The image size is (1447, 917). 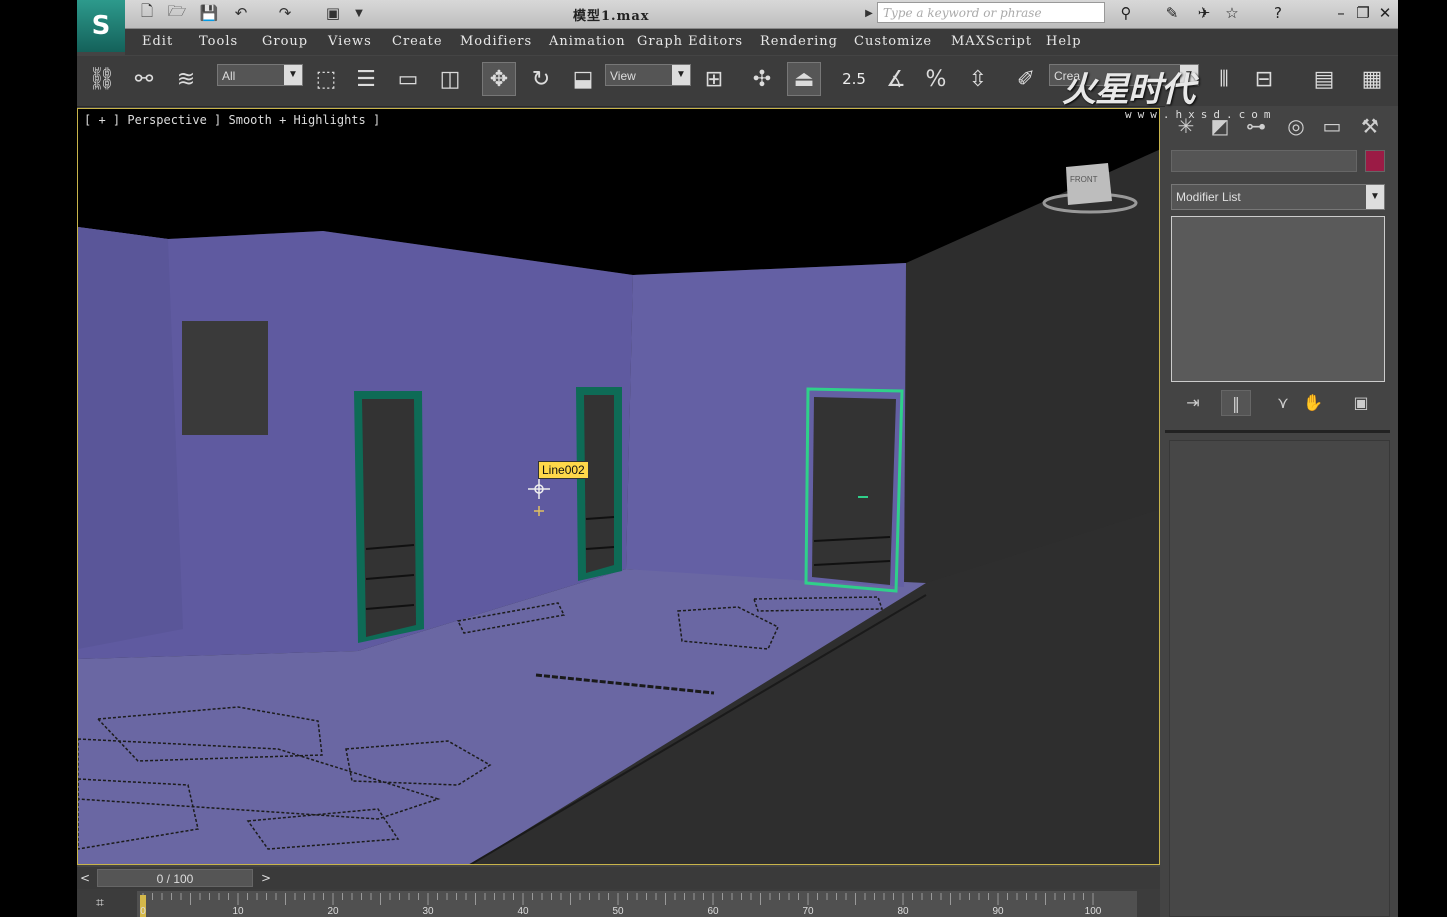 I want to click on selection-filter-value: All, so click(x=229, y=76).